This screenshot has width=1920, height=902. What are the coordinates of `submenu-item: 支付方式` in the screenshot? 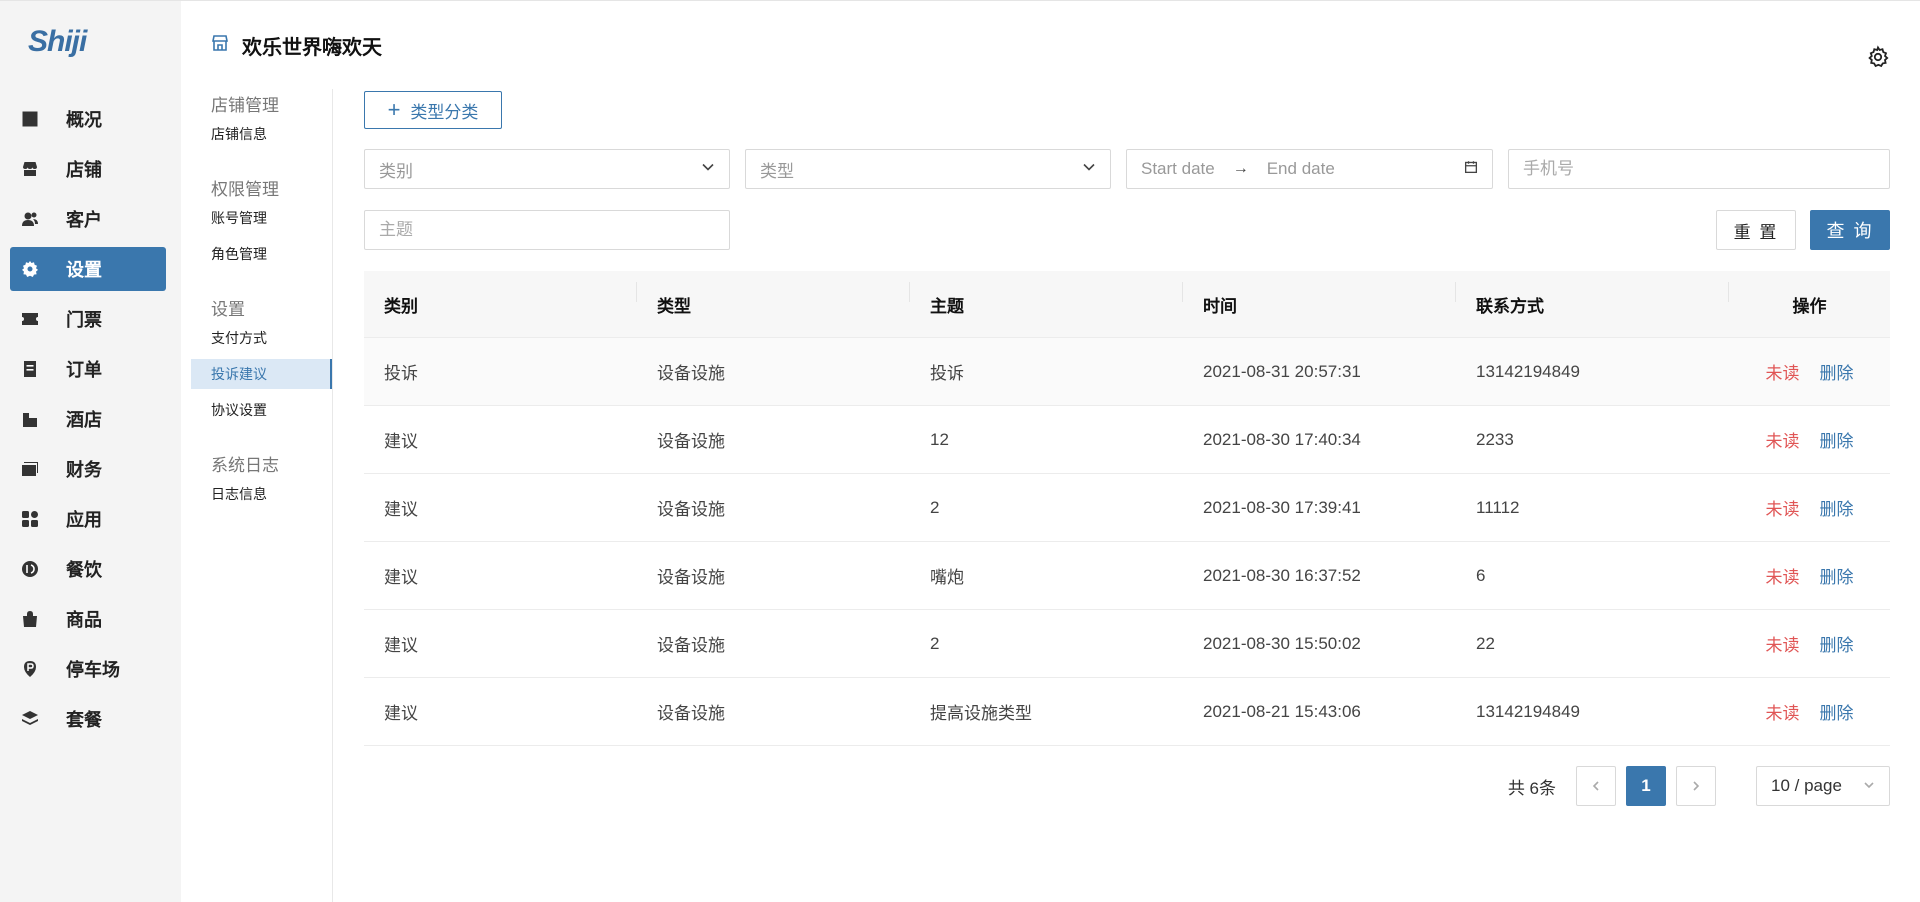 It's located at (261, 338).